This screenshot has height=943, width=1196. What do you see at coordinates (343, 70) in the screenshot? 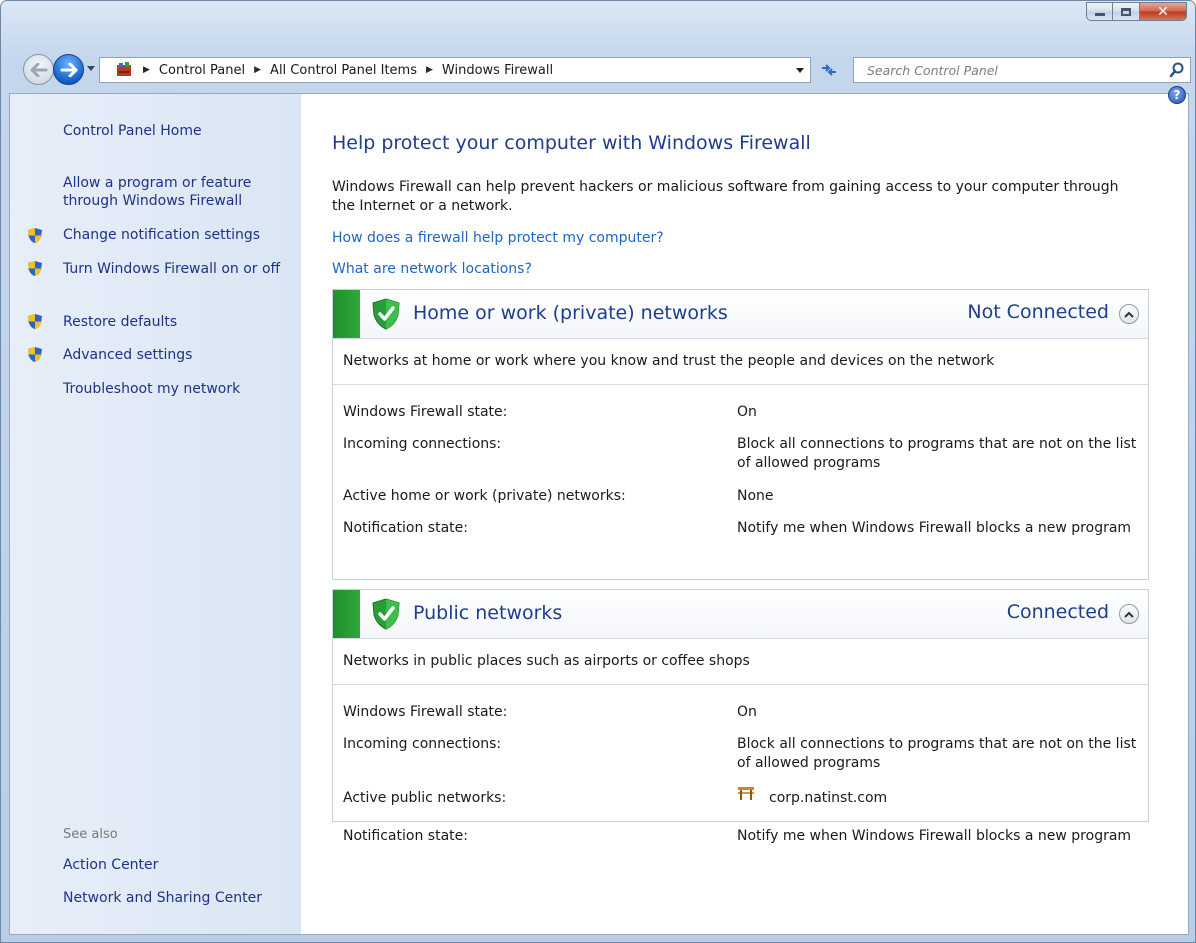
I see `breadcrumb-all-items: All Control Panel Items` at bounding box center [343, 70].